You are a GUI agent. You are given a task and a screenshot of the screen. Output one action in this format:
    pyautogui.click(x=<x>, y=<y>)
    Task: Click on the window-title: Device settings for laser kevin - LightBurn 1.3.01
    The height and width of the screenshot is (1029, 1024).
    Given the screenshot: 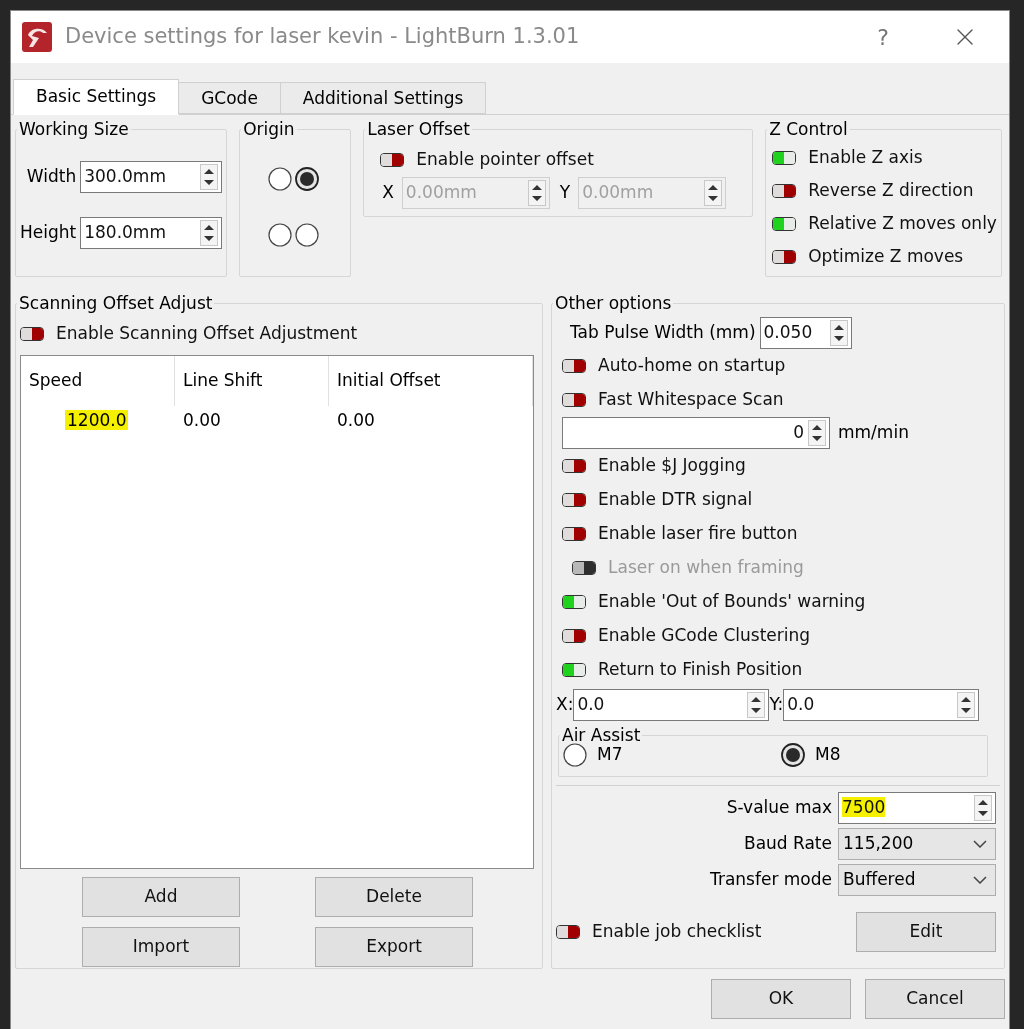 What is the action you would take?
    pyautogui.click(x=323, y=37)
    